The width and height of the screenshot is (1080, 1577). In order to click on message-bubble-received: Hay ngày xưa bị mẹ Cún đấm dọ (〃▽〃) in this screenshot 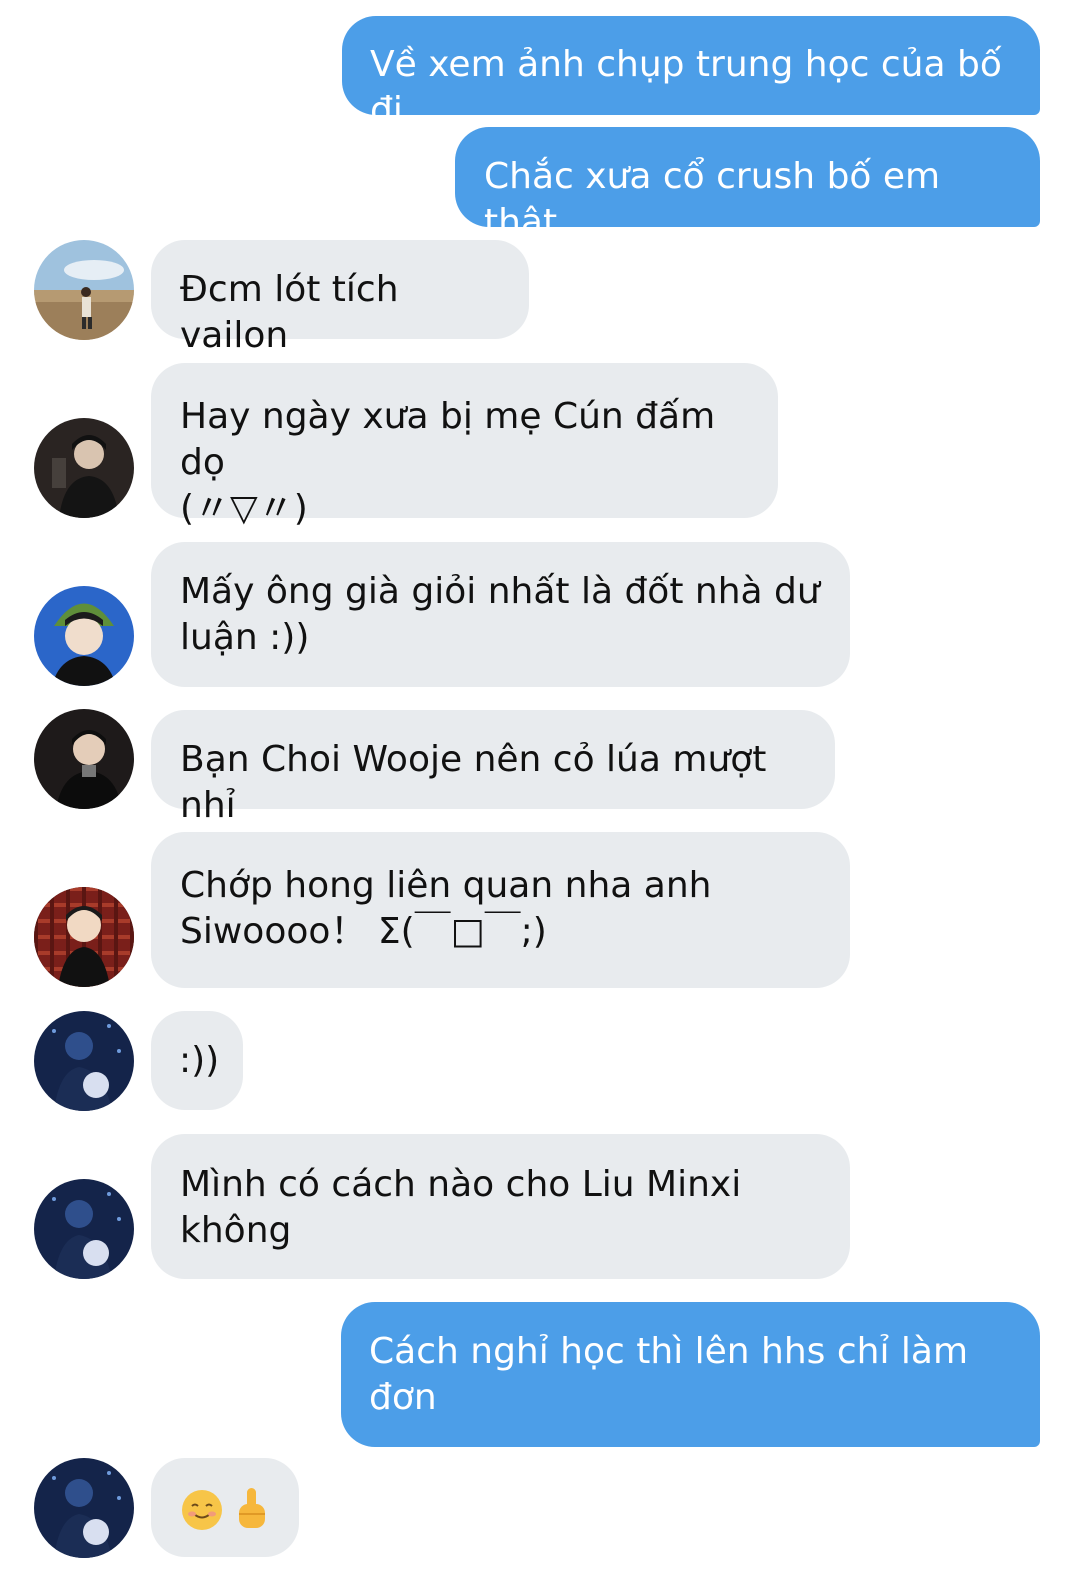, I will do `click(464, 446)`.